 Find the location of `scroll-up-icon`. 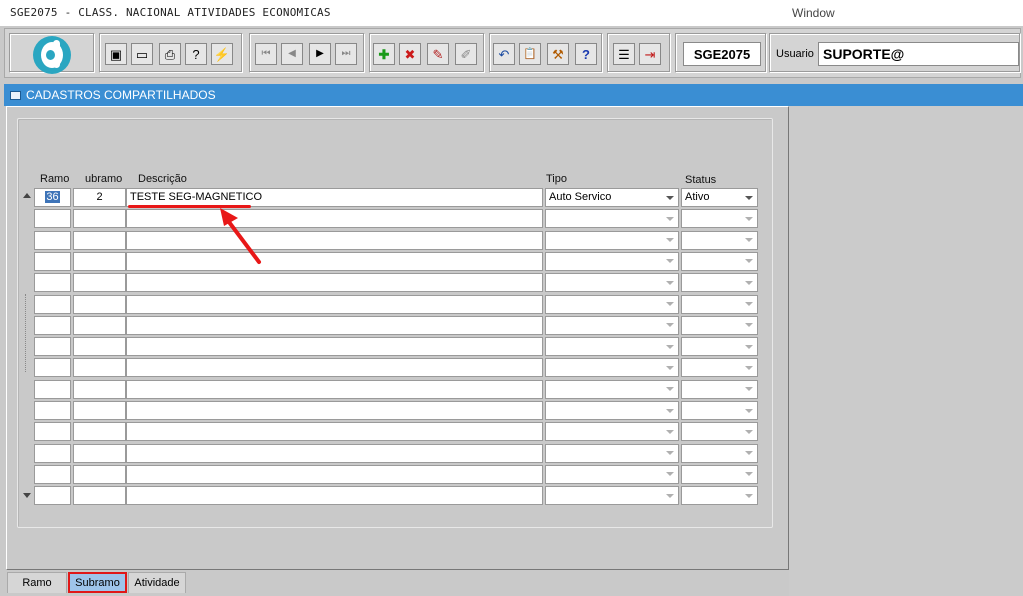

scroll-up-icon is located at coordinates (26, 195).